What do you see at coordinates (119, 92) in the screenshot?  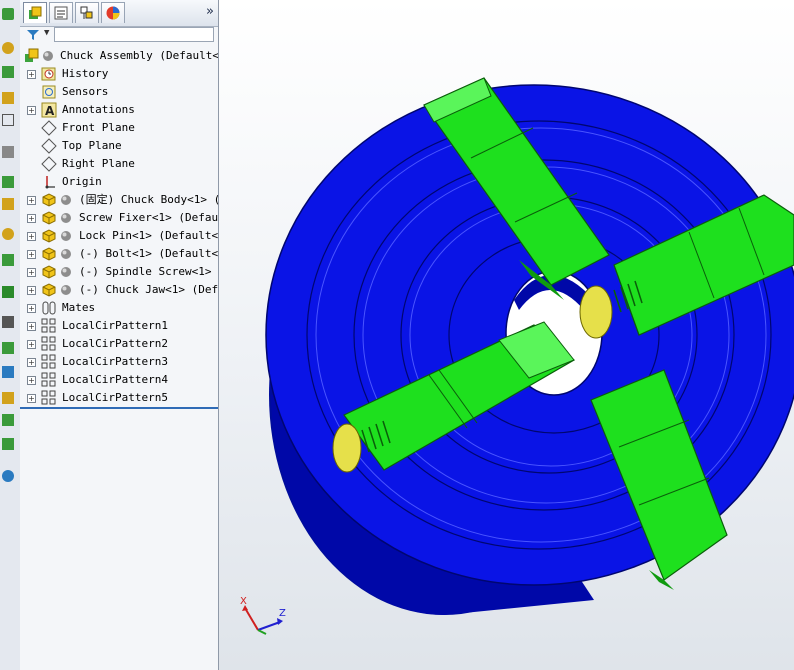 I see `tree-item-sensors: Sensors` at bounding box center [119, 92].